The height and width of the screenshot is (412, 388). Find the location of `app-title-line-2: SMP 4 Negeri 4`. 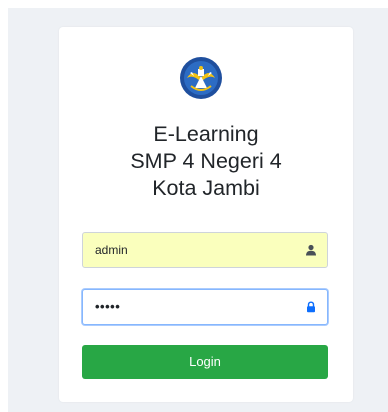

app-title-line-2: SMP 4 Negeri 4 is located at coordinates (206, 161).